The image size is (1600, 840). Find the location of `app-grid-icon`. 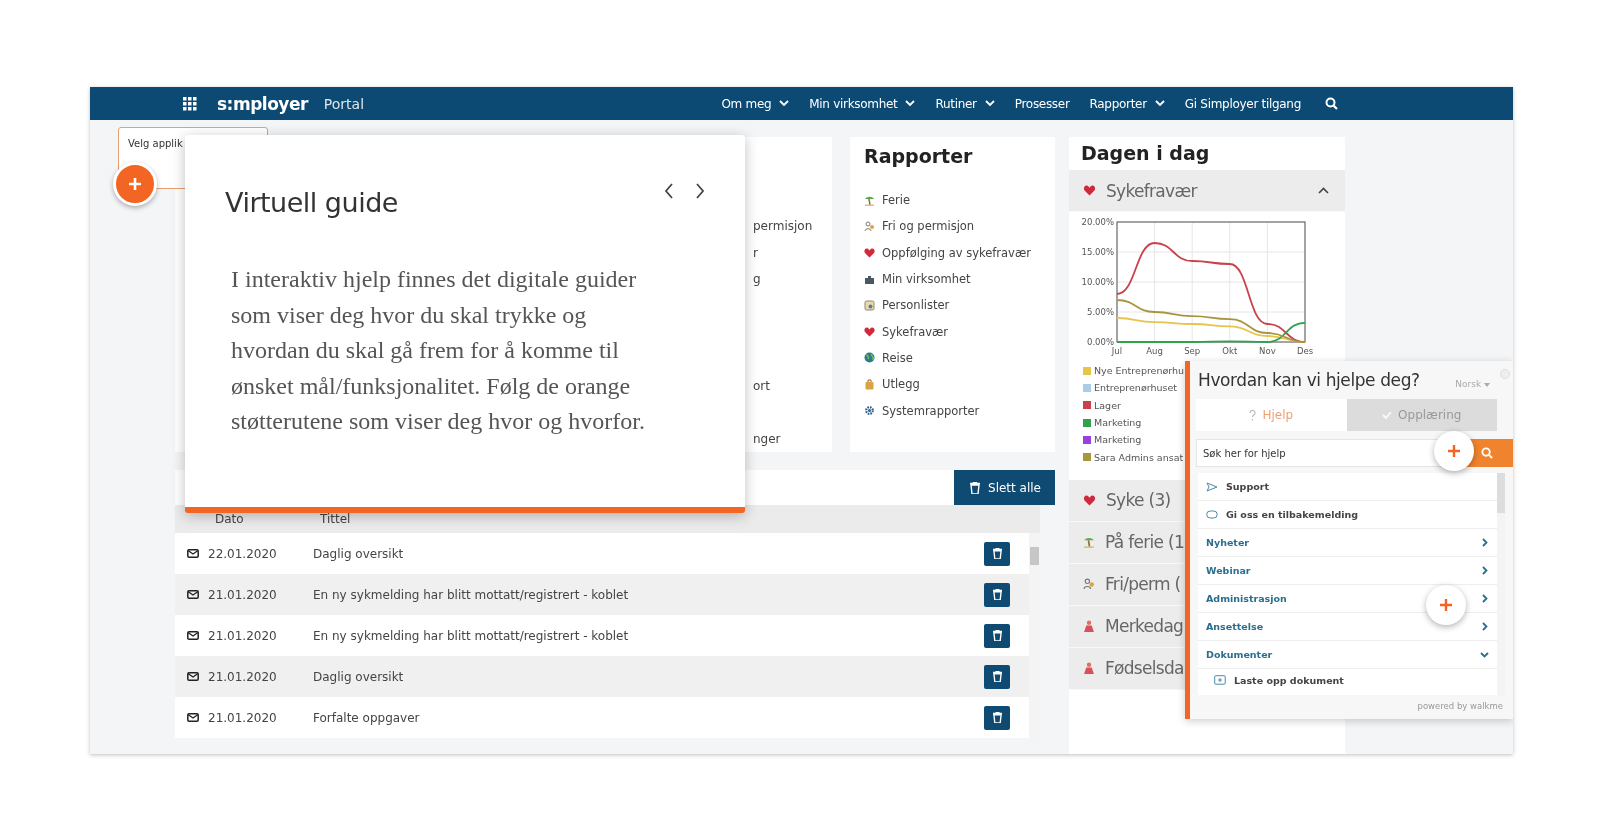

app-grid-icon is located at coordinates (190, 103).